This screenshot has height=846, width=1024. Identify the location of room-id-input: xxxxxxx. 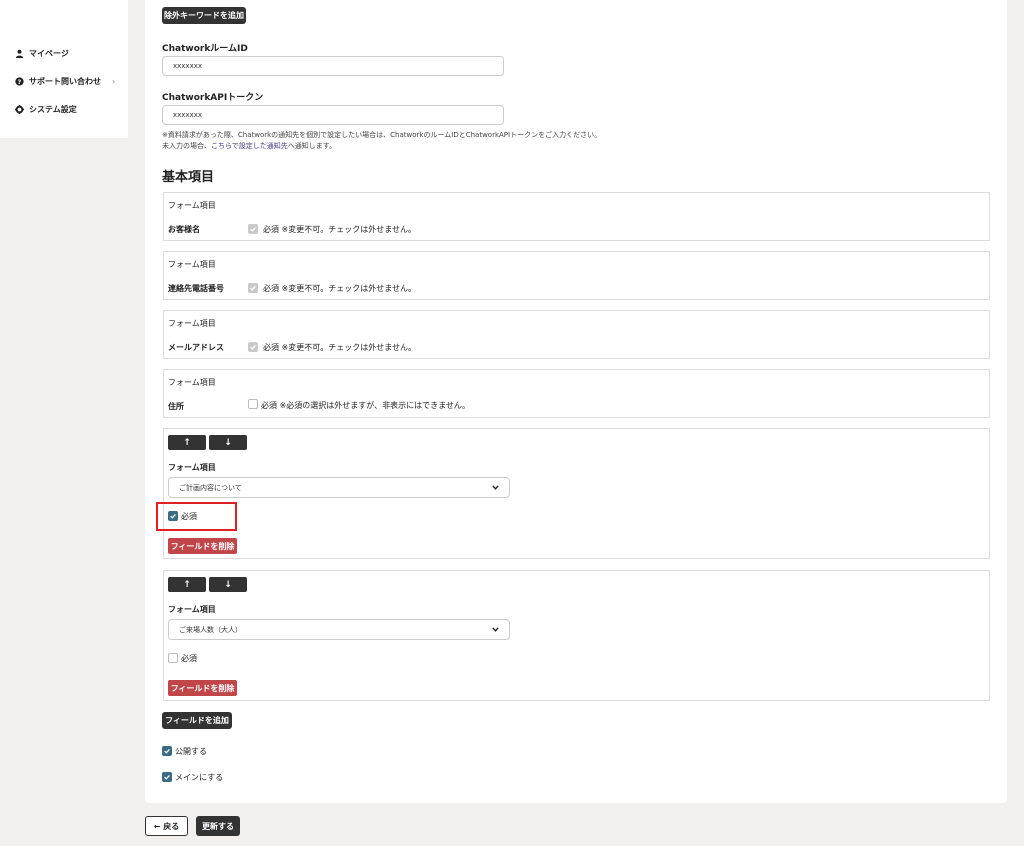
(333, 66).